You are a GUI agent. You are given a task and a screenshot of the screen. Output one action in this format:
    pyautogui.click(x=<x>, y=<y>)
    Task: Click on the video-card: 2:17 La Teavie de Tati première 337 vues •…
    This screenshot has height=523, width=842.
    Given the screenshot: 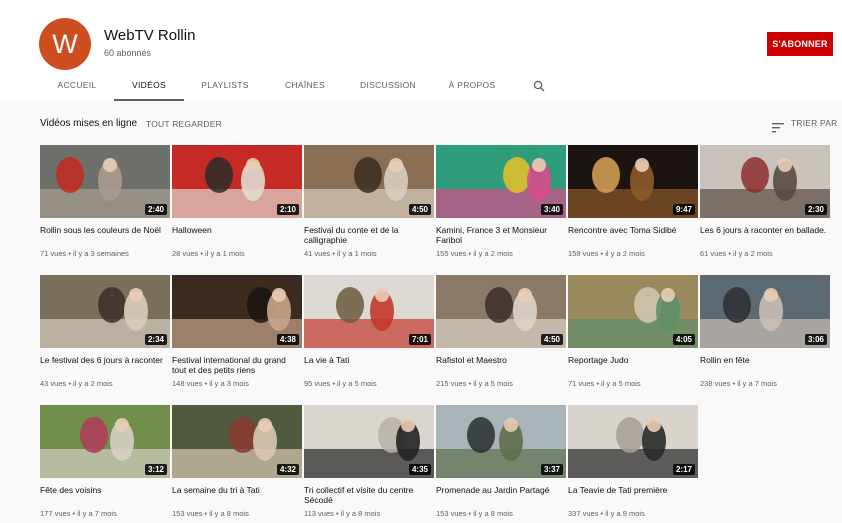 What is the action you would take?
    pyautogui.click(x=633, y=461)
    